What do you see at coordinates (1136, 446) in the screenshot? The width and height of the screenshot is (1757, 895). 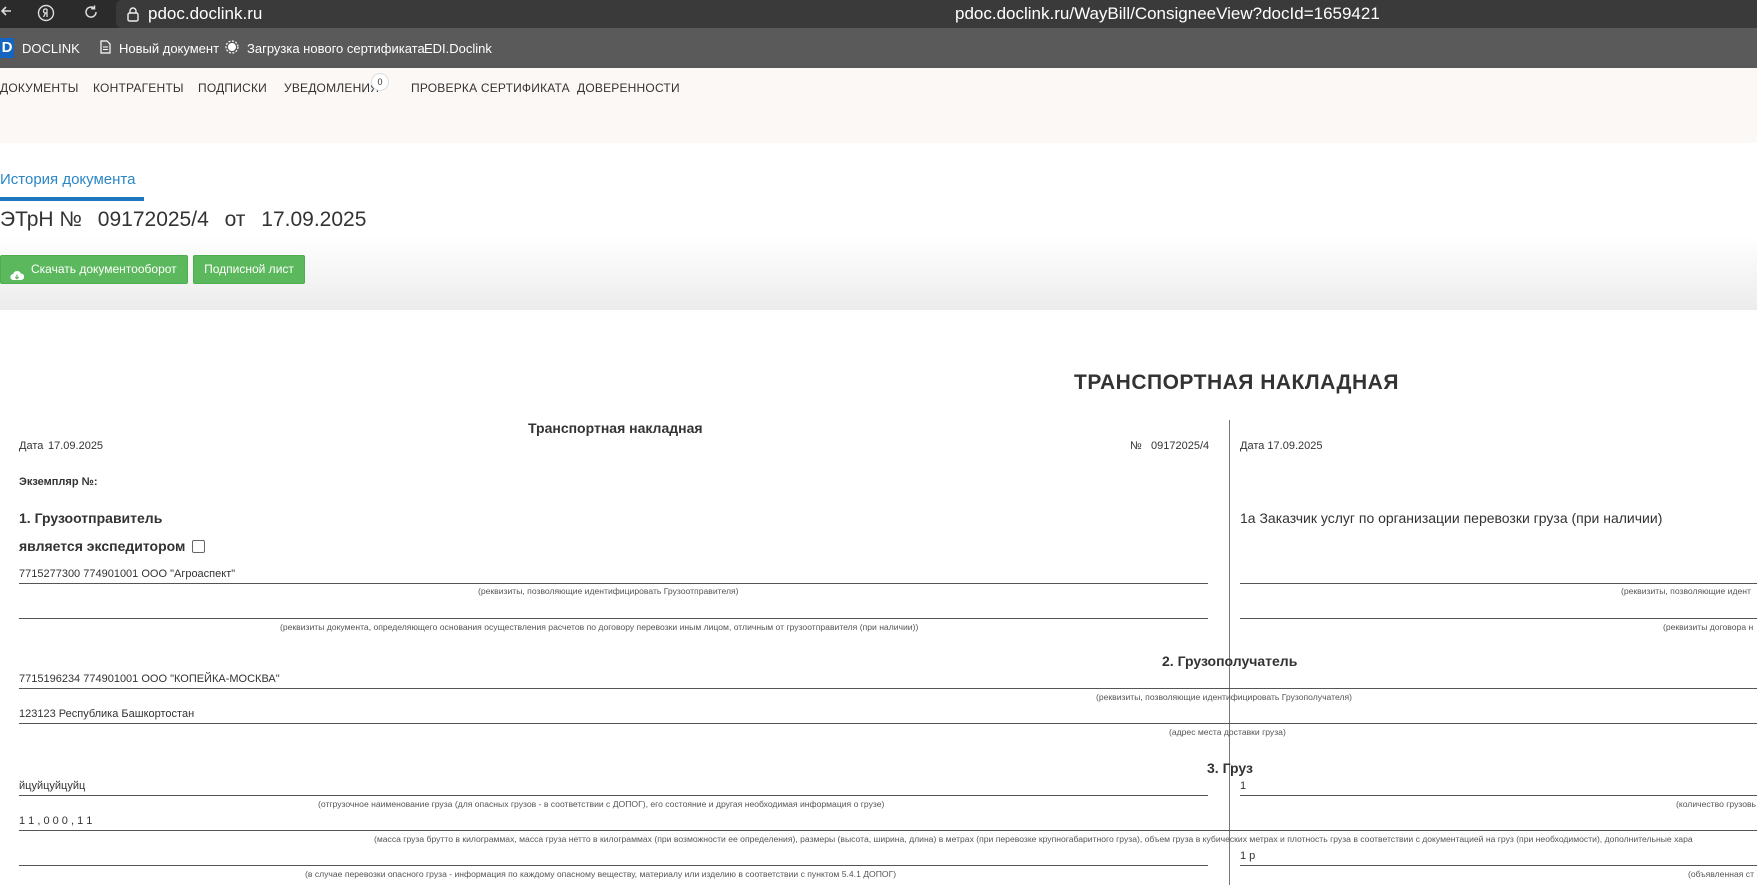 I see `number-label: №` at bounding box center [1136, 446].